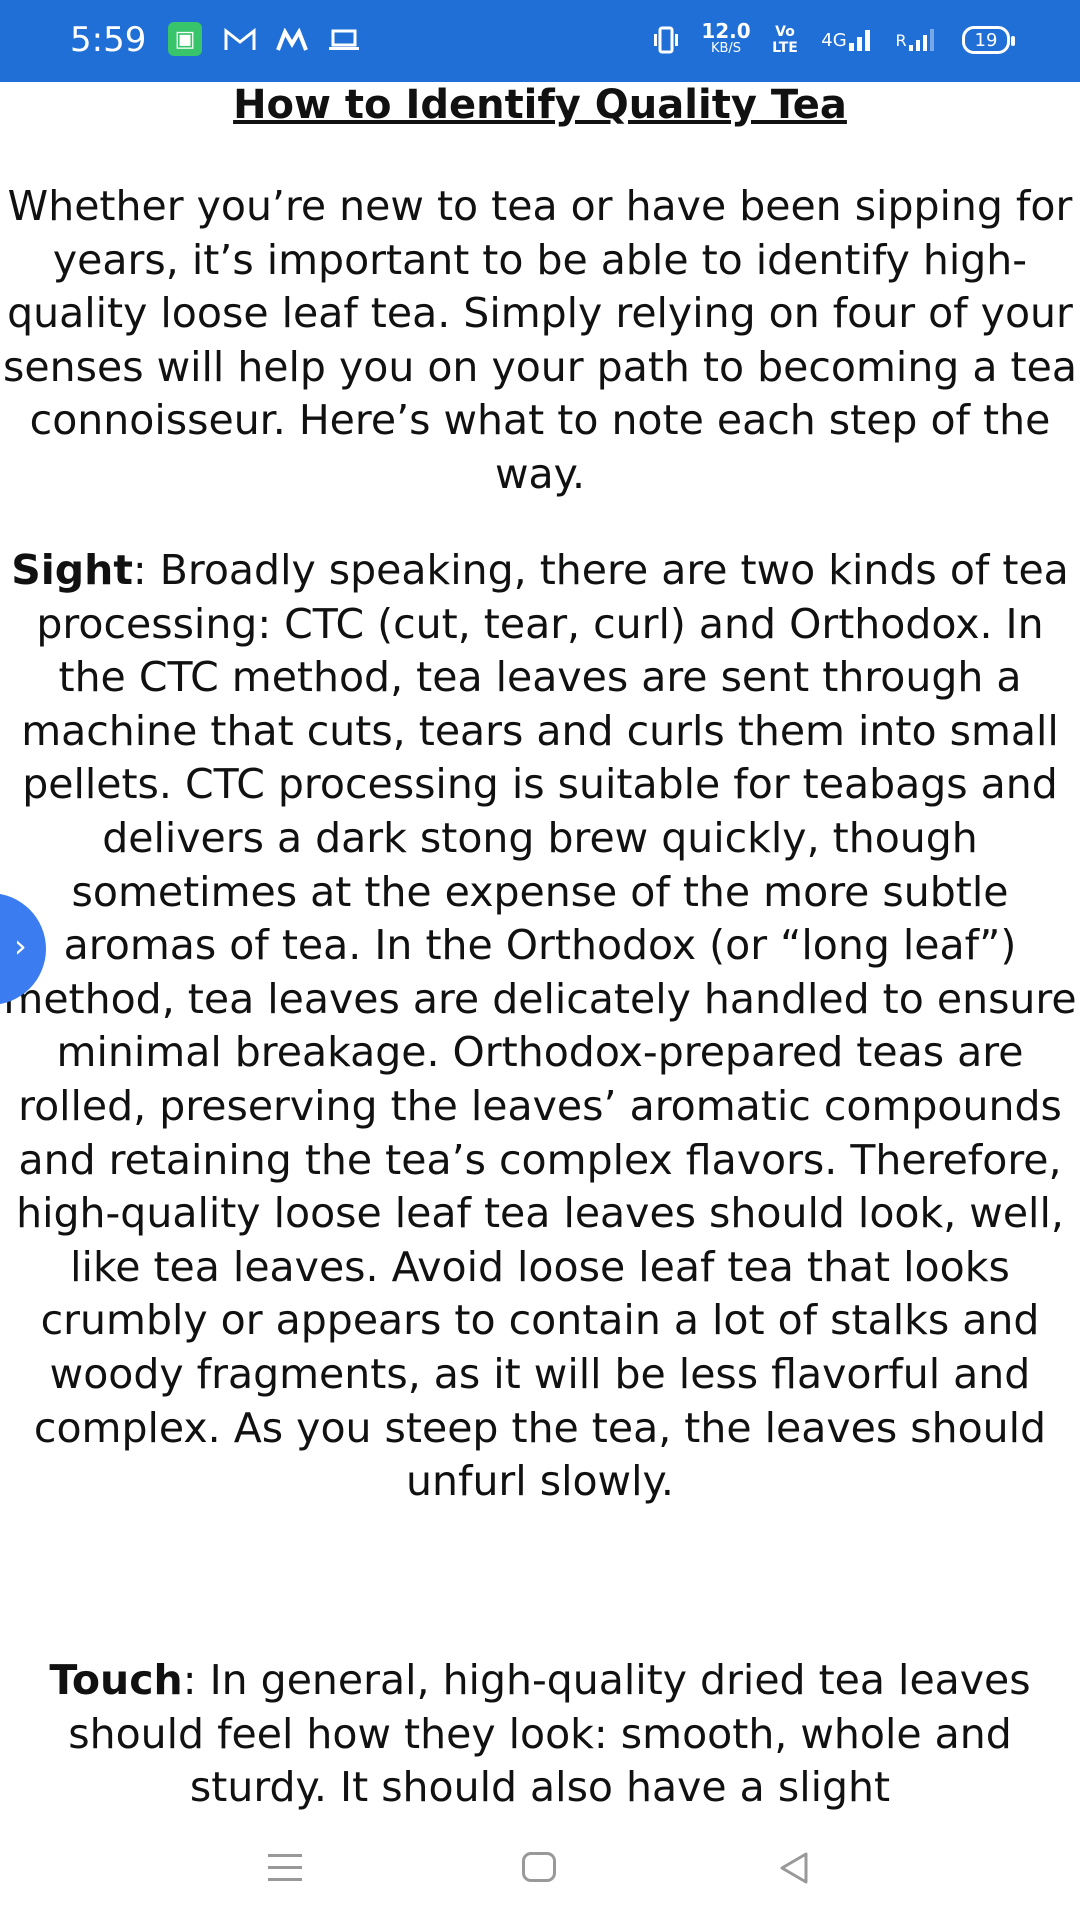 Image resolution: width=1080 pixels, height=1920 pixels. Describe the element at coordinates (916, 40) in the screenshot. I see `signal-roaming-icon: R` at that location.